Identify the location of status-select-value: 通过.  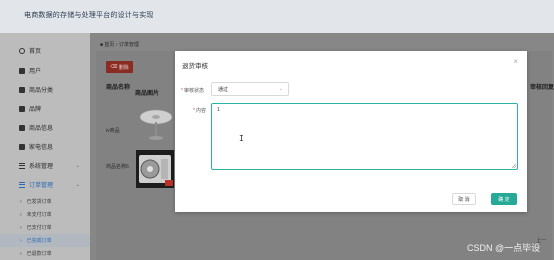
(223, 89).